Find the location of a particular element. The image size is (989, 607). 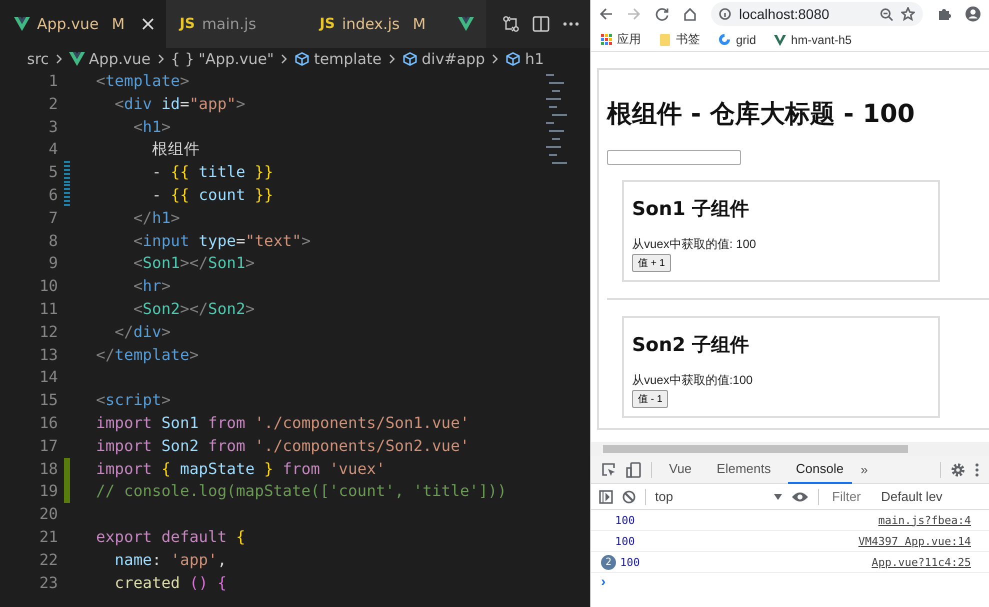

log-levels-dropdown: Default lev is located at coordinates (911, 496).